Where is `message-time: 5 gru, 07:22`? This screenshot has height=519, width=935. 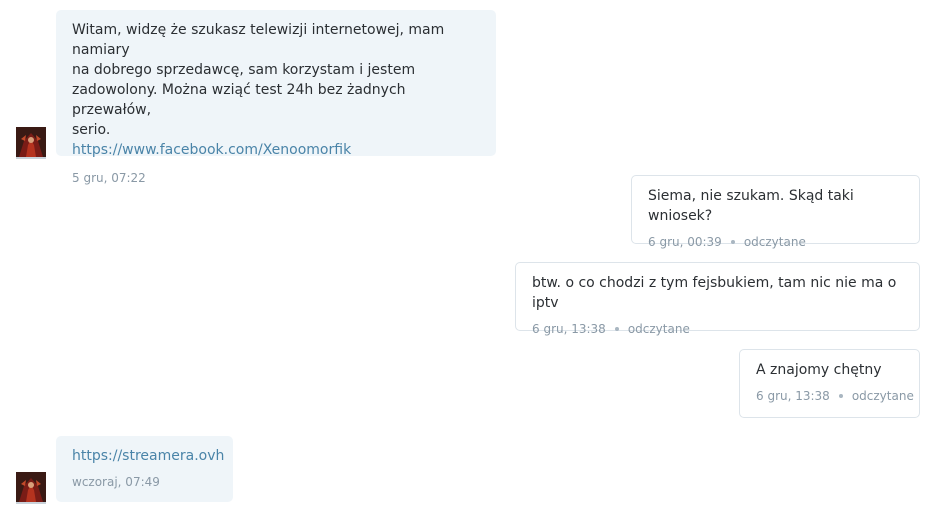
message-time: 5 gru, 07:22 is located at coordinates (109, 178).